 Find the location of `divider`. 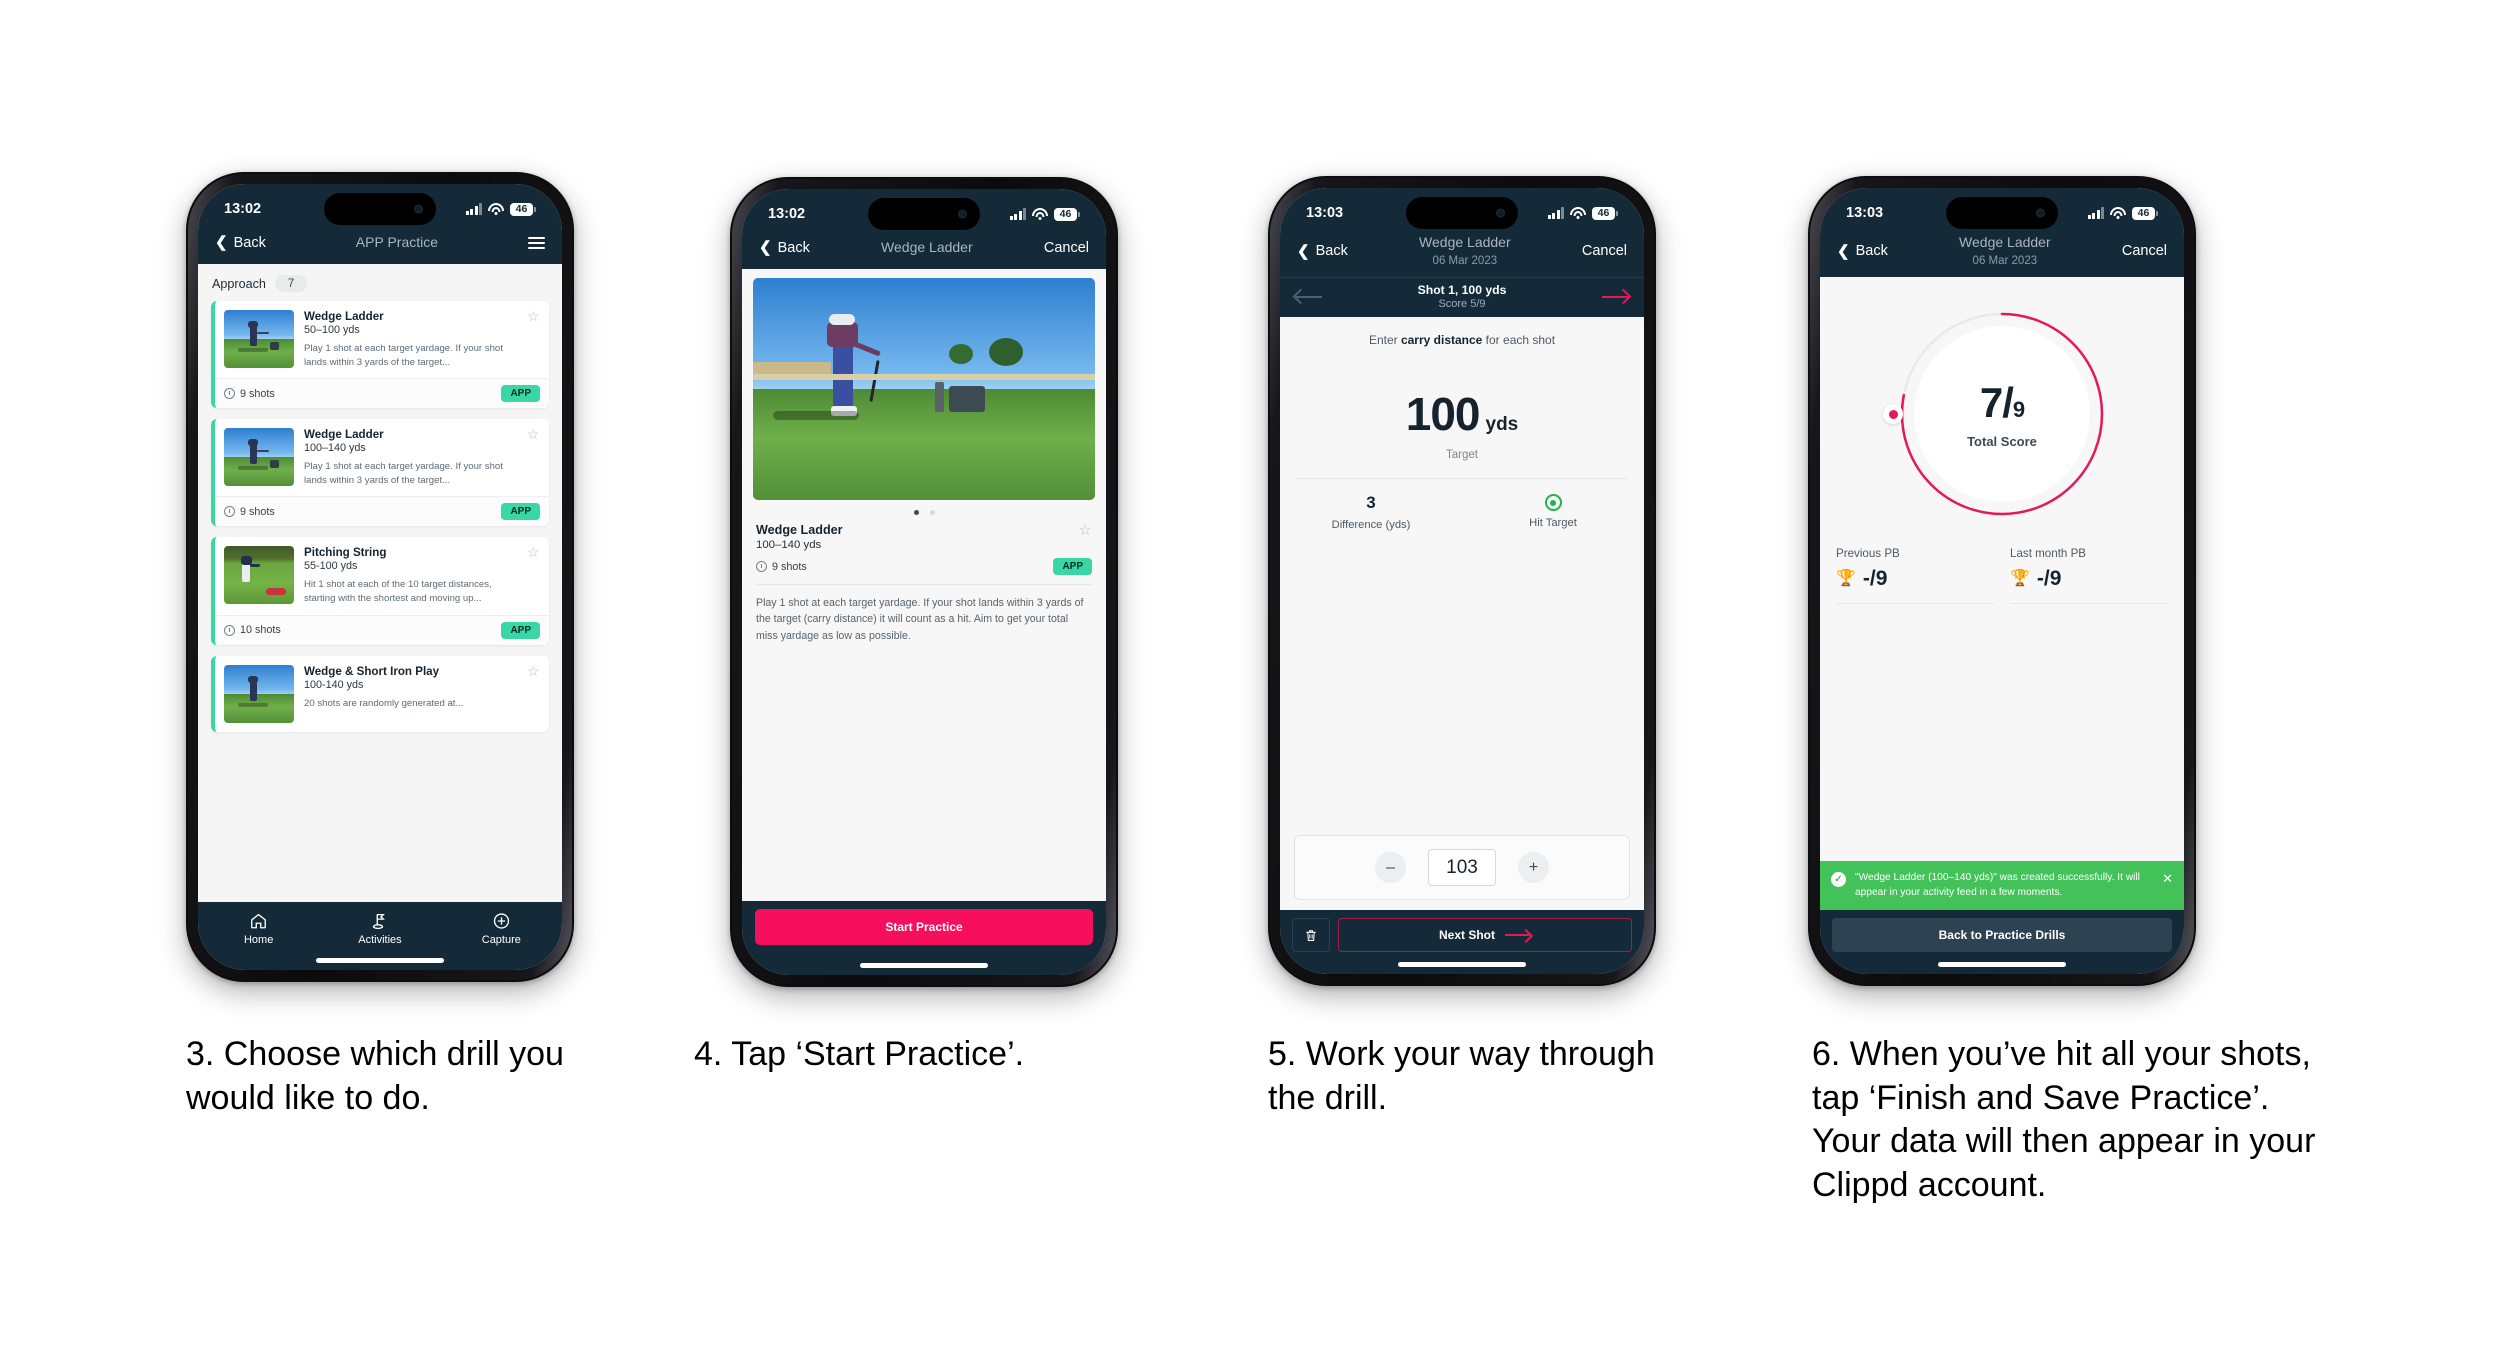

divider is located at coordinates (1915, 604).